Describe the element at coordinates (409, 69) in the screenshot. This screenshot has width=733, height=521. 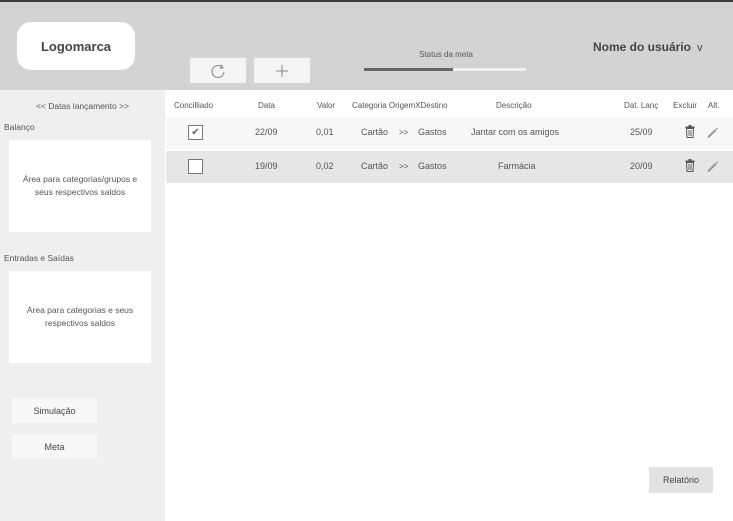
I see `goal-status-fill` at that location.